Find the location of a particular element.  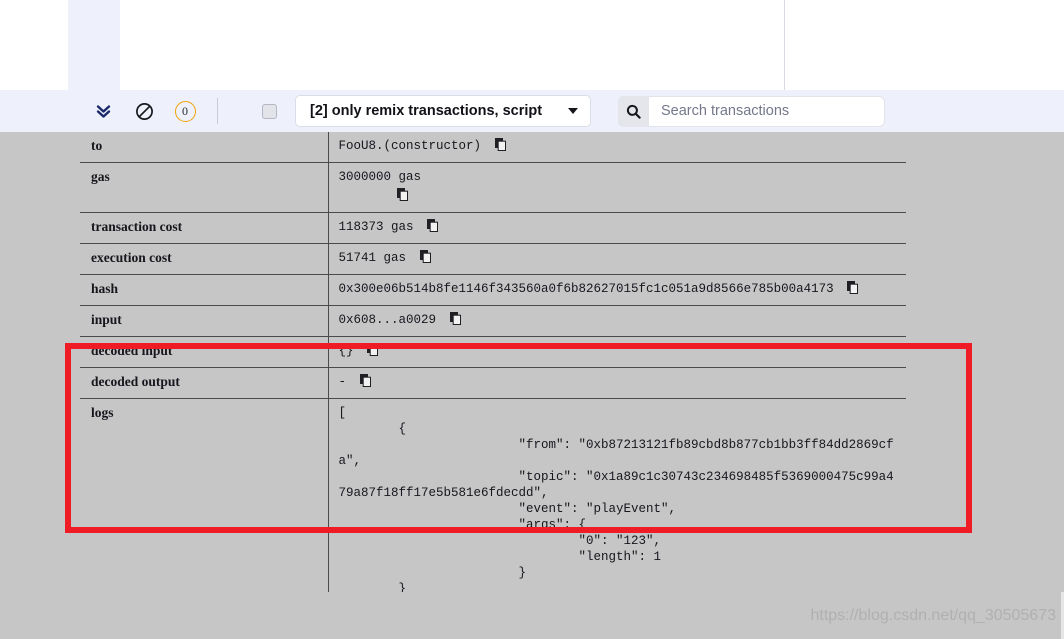

row-value: {} is located at coordinates (617, 352).